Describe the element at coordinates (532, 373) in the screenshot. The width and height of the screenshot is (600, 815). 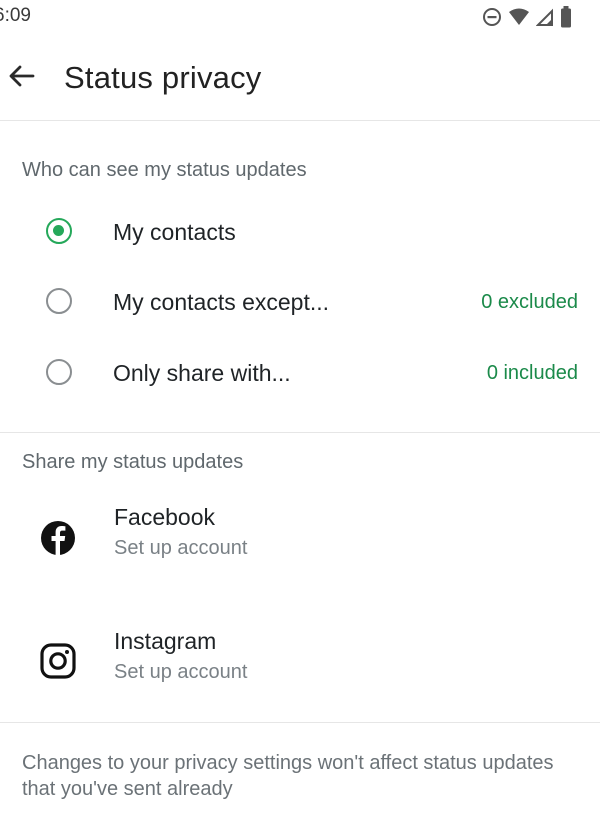
I see `included-count: 0 included` at that location.